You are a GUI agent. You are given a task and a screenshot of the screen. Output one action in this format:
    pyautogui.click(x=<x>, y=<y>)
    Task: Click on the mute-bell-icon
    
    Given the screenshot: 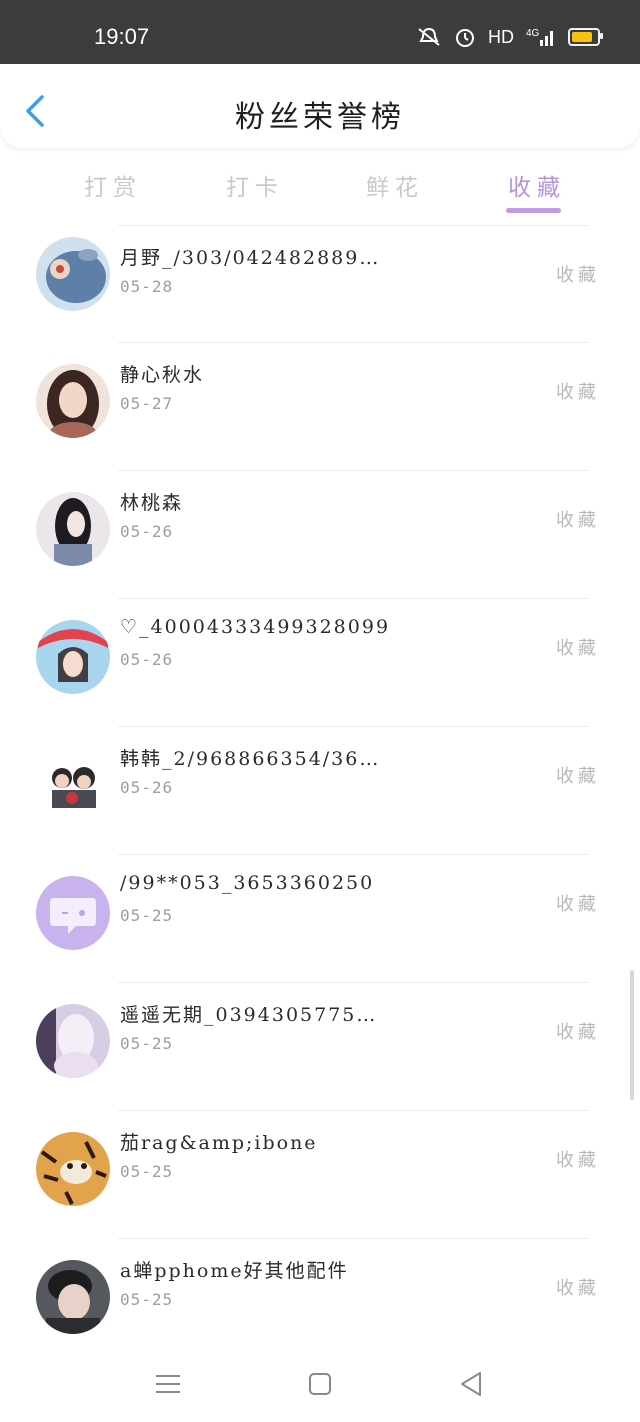 What is the action you would take?
    pyautogui.click(x=429, y=36)
    